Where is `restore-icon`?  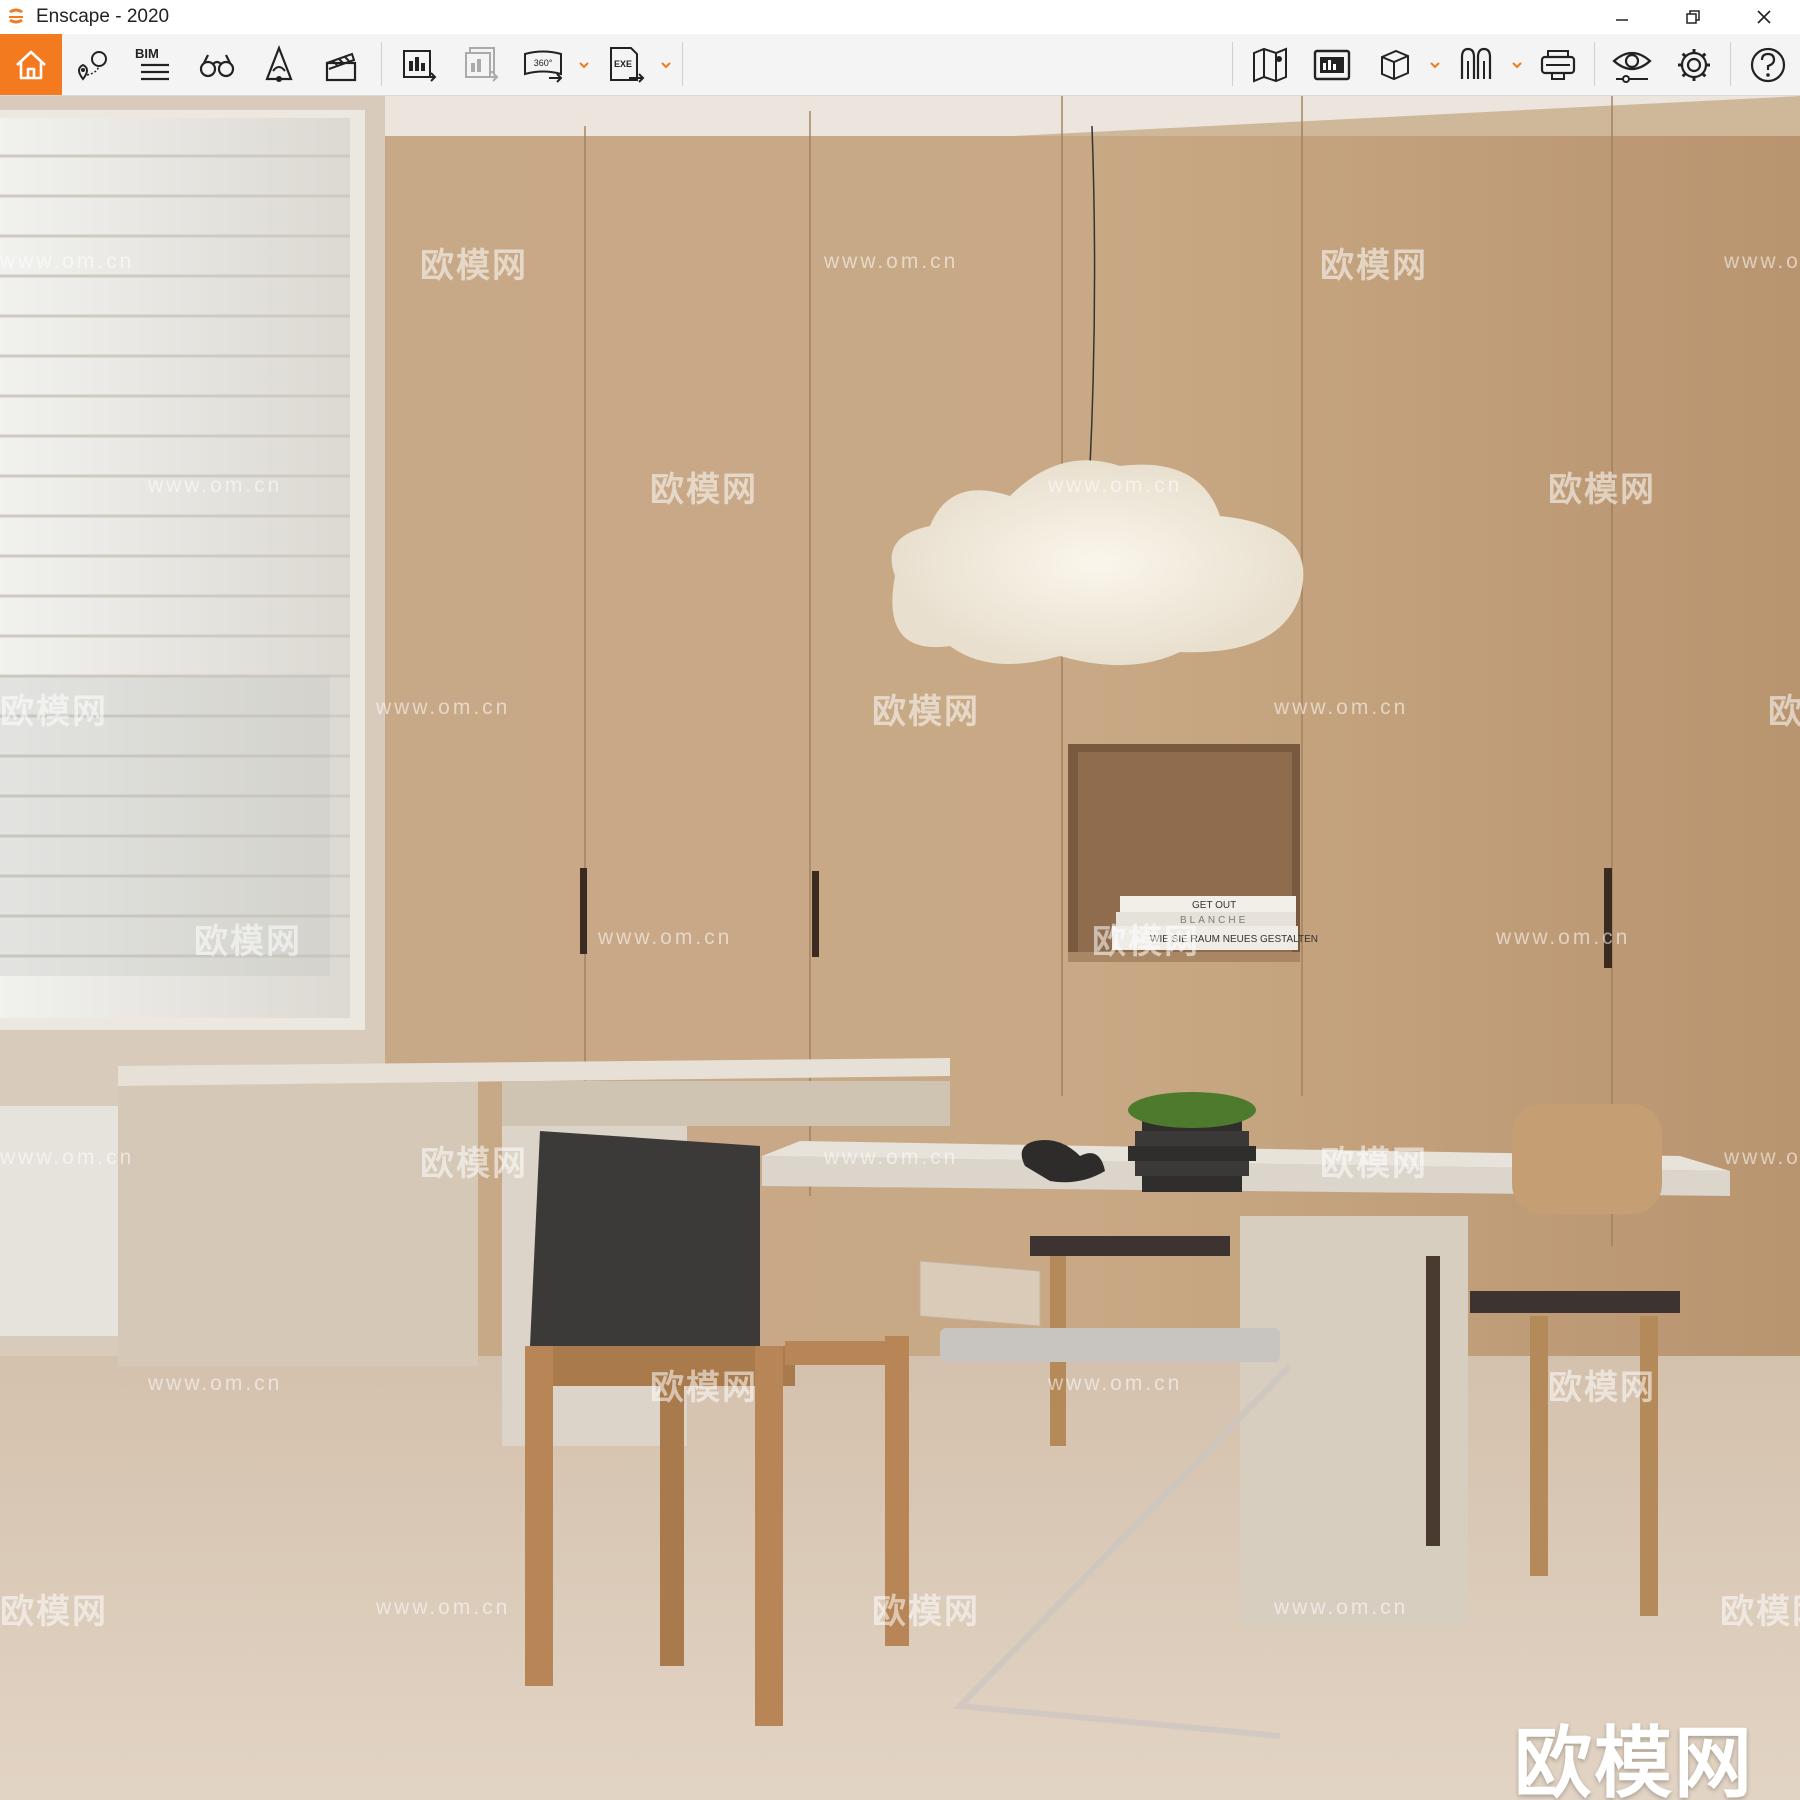 restore-icon is located at coordinates (1693, 17).